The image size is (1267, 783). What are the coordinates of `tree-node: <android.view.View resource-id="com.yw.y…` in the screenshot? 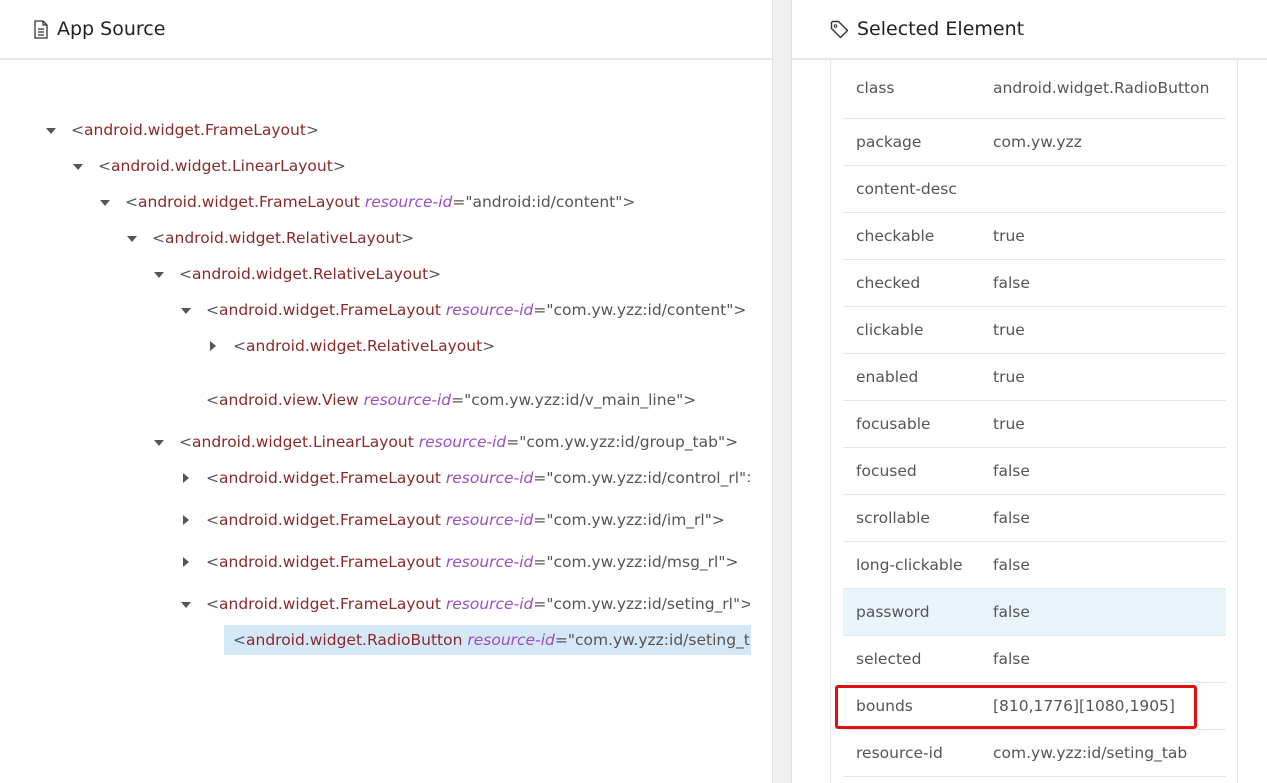 It's located at (478, 400).